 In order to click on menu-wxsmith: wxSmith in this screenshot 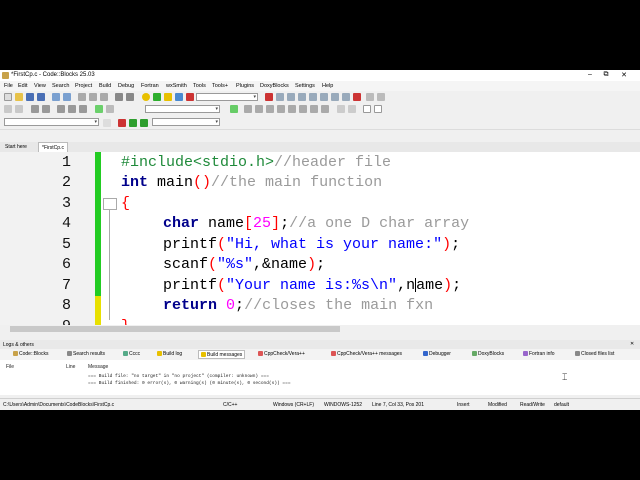, I will do `click(176, 86)`.